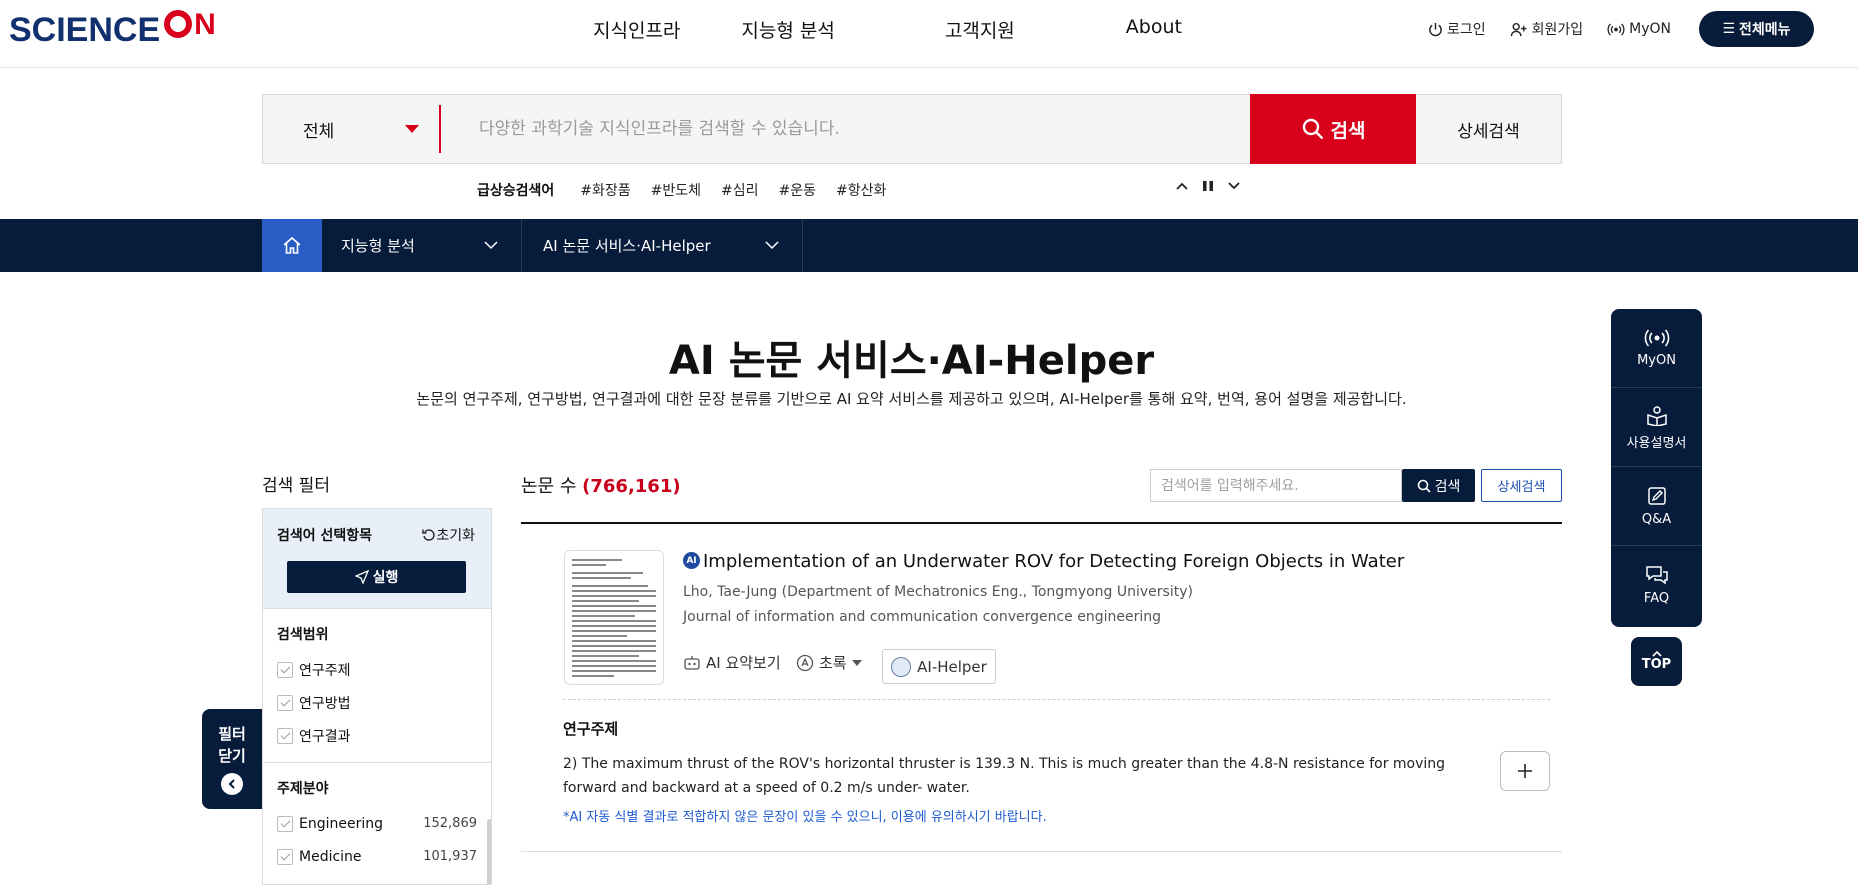 The image size is (1858, 885). Describe the element at coordinates (1435, 29) in the screenshot. I see `power-icon` at that location.